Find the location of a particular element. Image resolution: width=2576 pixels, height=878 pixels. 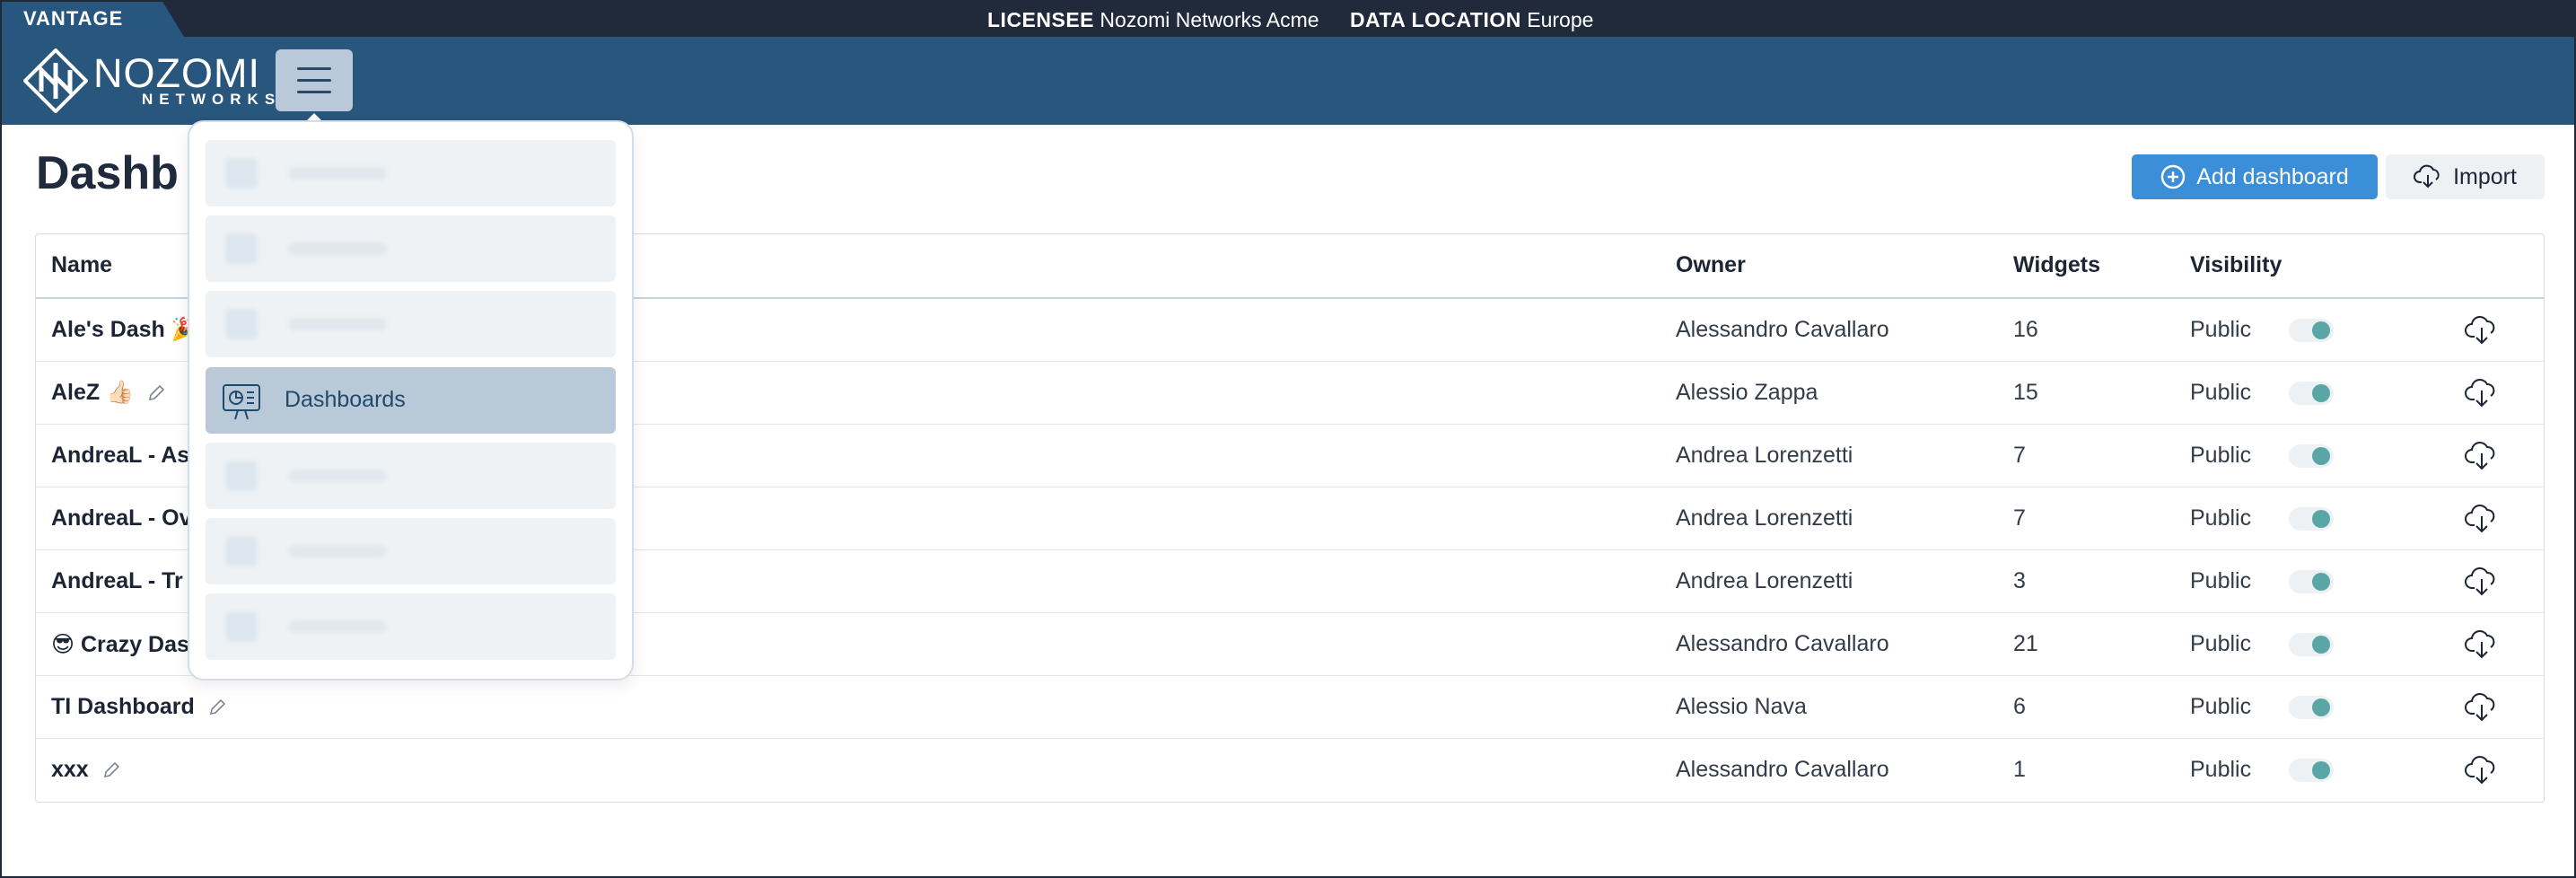

dashboard-name-wrap: AleZ 👍🏻 is located at coordinates (108, 393).